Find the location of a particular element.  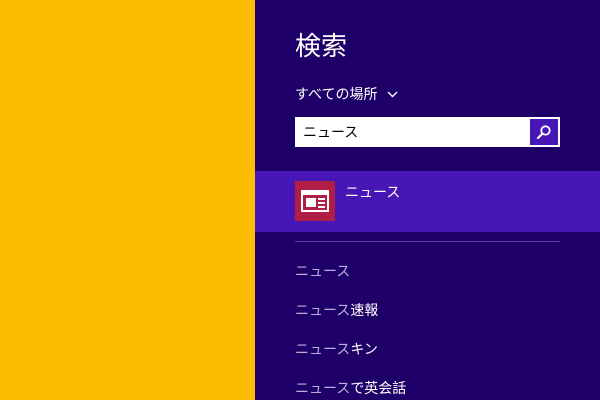

magnifier-icon is located at coordinates (543, 132).